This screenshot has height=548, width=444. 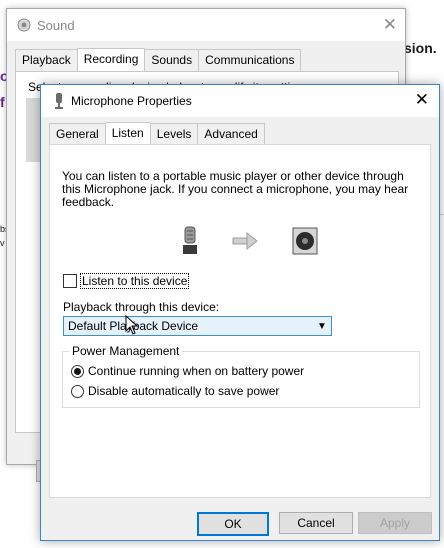 I want to click on speaker-device-icon, so click(x=305, y=241).